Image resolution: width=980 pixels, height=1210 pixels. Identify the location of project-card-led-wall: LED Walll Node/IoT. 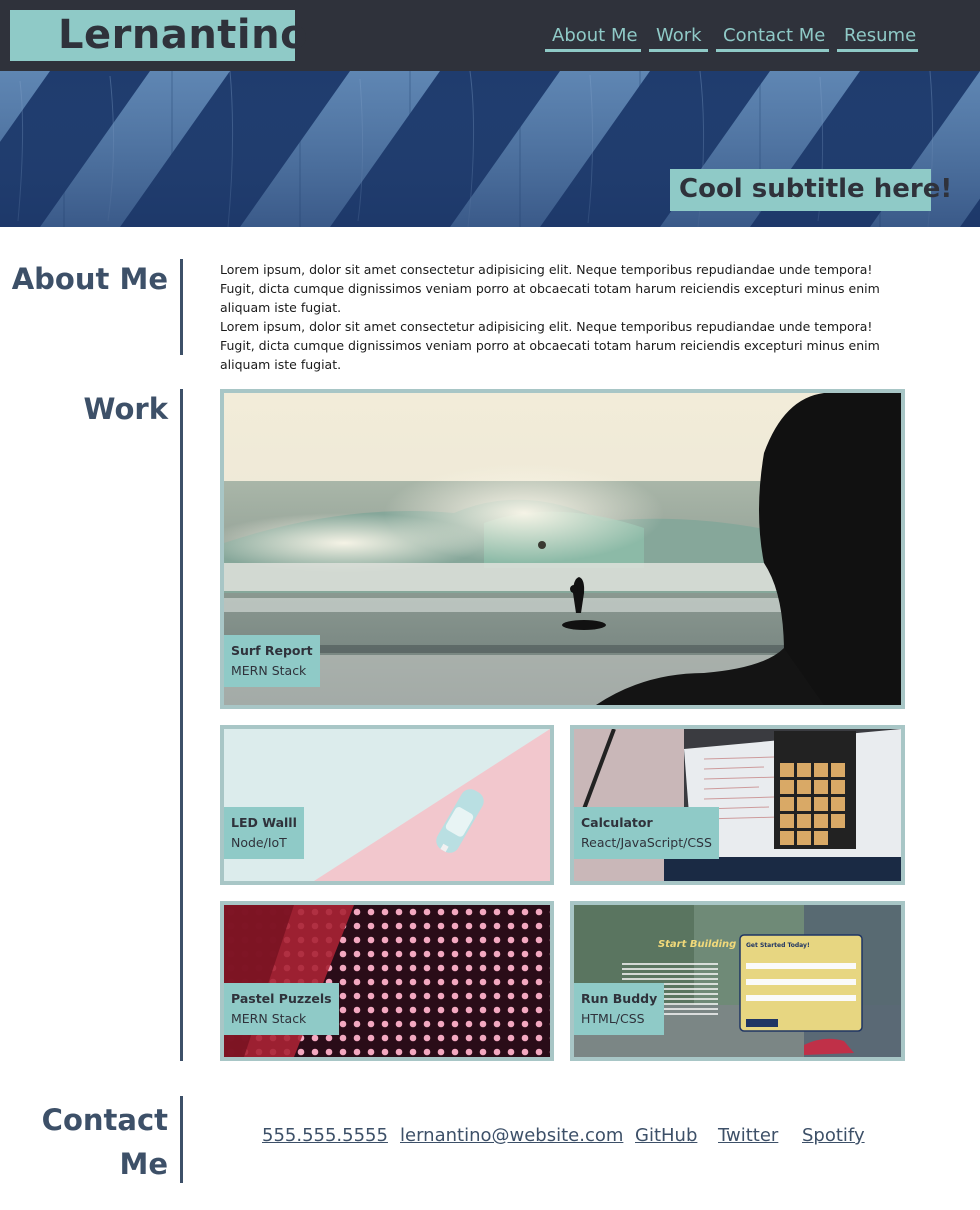
(387, 805).